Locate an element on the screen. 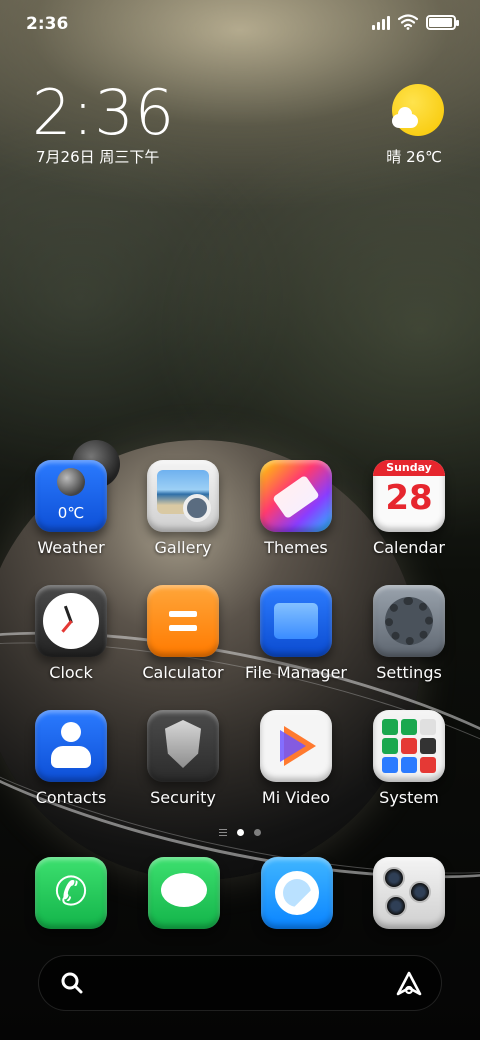 This screenshot has width=480, height=1040. page-dot-active is located at coordinates (240, 832).